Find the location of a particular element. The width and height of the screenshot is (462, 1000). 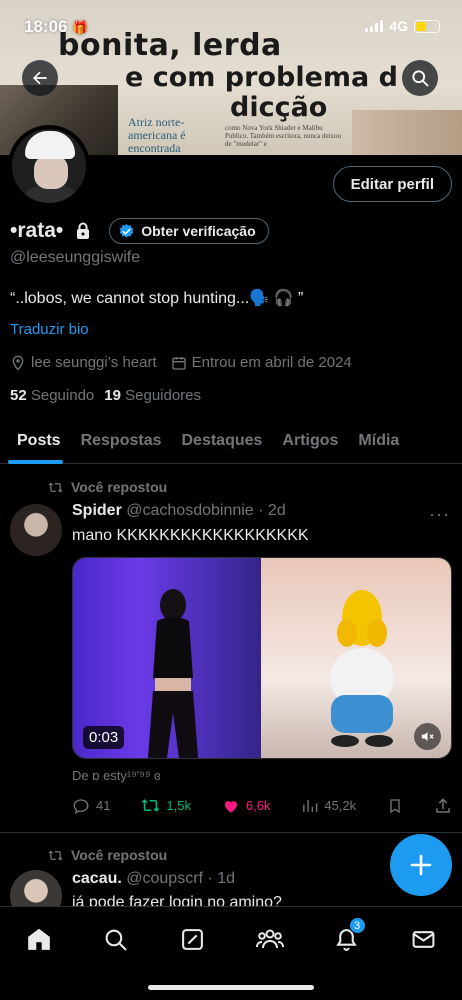

search-icon is located at coordinates (420, 78).